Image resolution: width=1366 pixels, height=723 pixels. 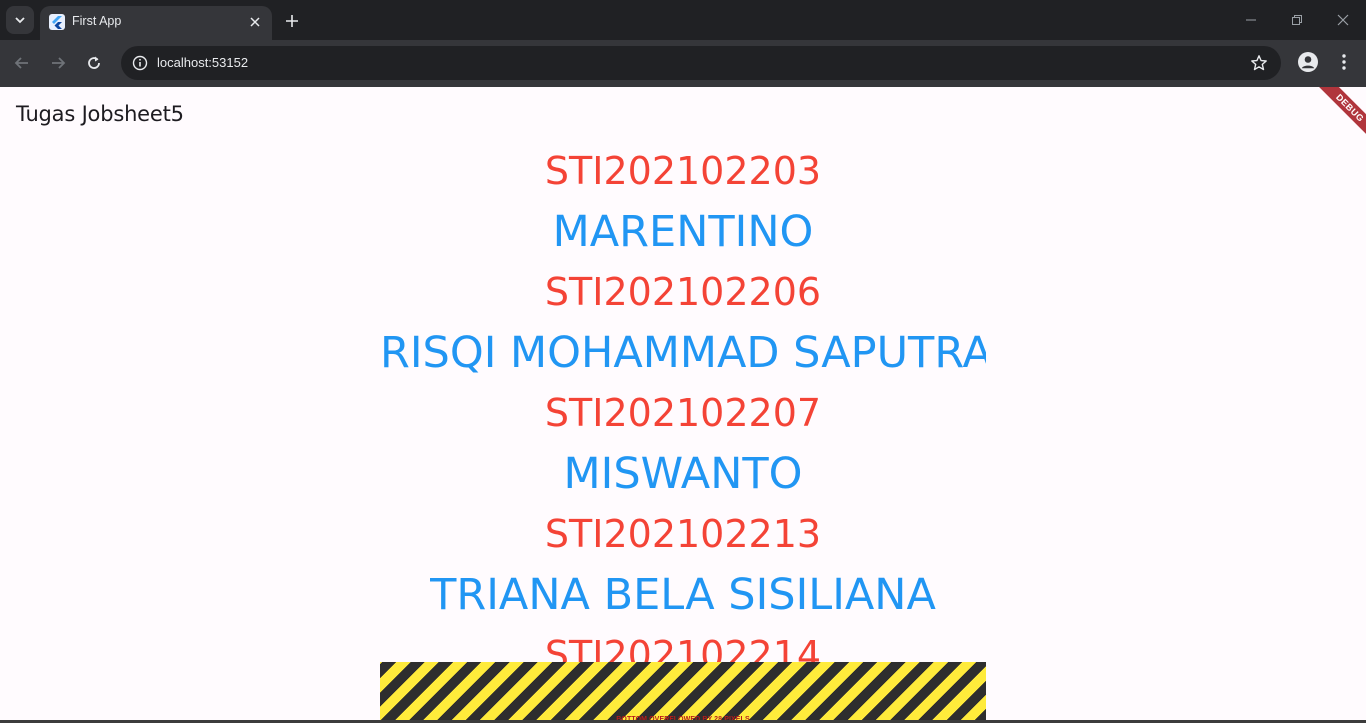 What do you see at coordinates (683, 352) in the screenshot?
I see `student-name: RISQI MOHAMMAD SAPUTRA` at bounding box center [683, 352].